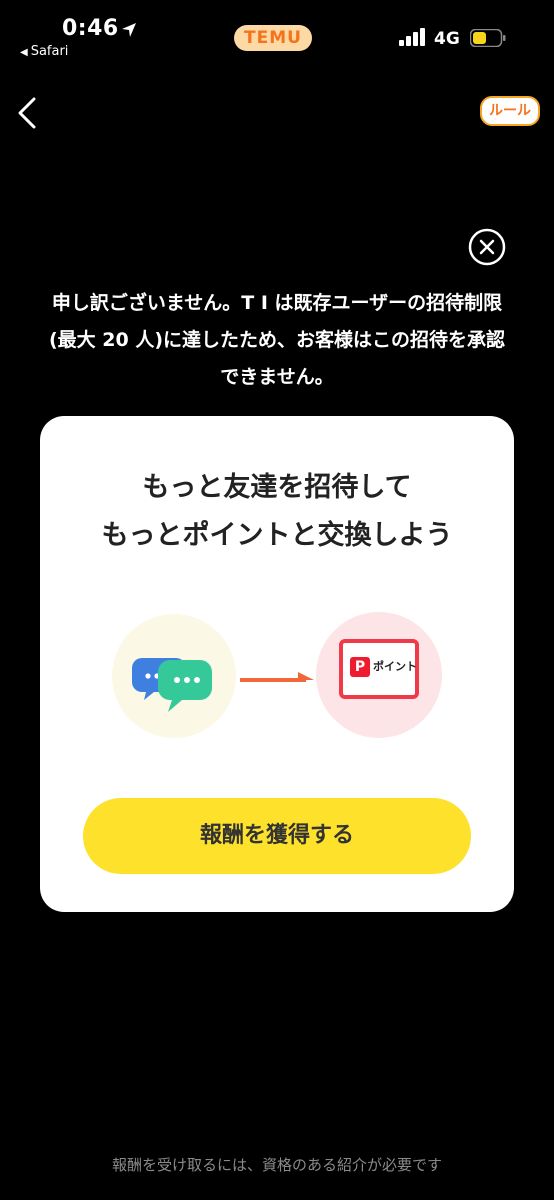  I want to click on app-badge: TEMU, so click(273, 38).